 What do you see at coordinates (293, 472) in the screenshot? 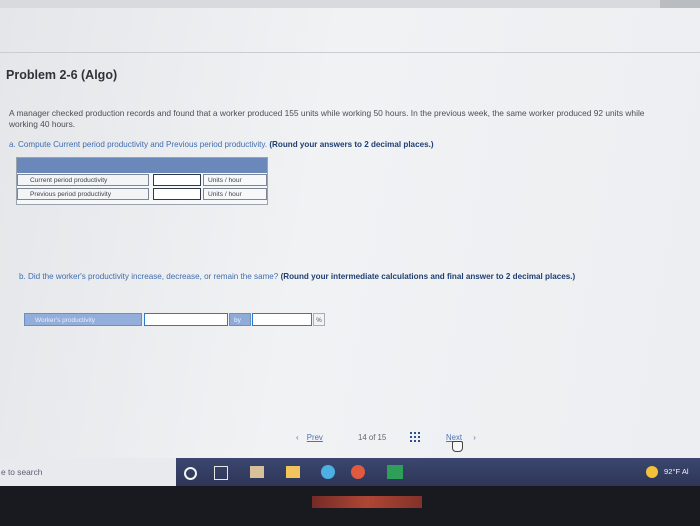
I see `file-explorer-icon` at bounding box center [293, 472].